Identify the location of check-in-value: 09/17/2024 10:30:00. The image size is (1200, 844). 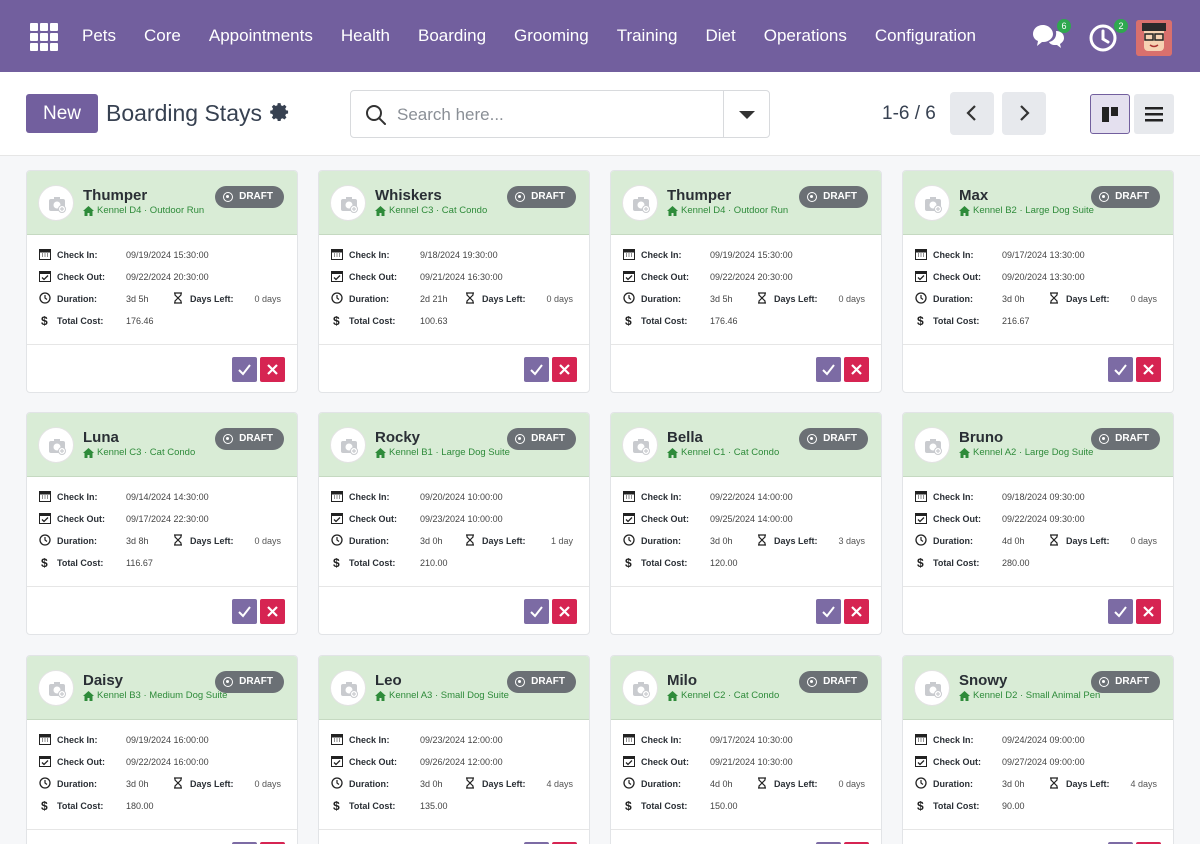
(751, 740).